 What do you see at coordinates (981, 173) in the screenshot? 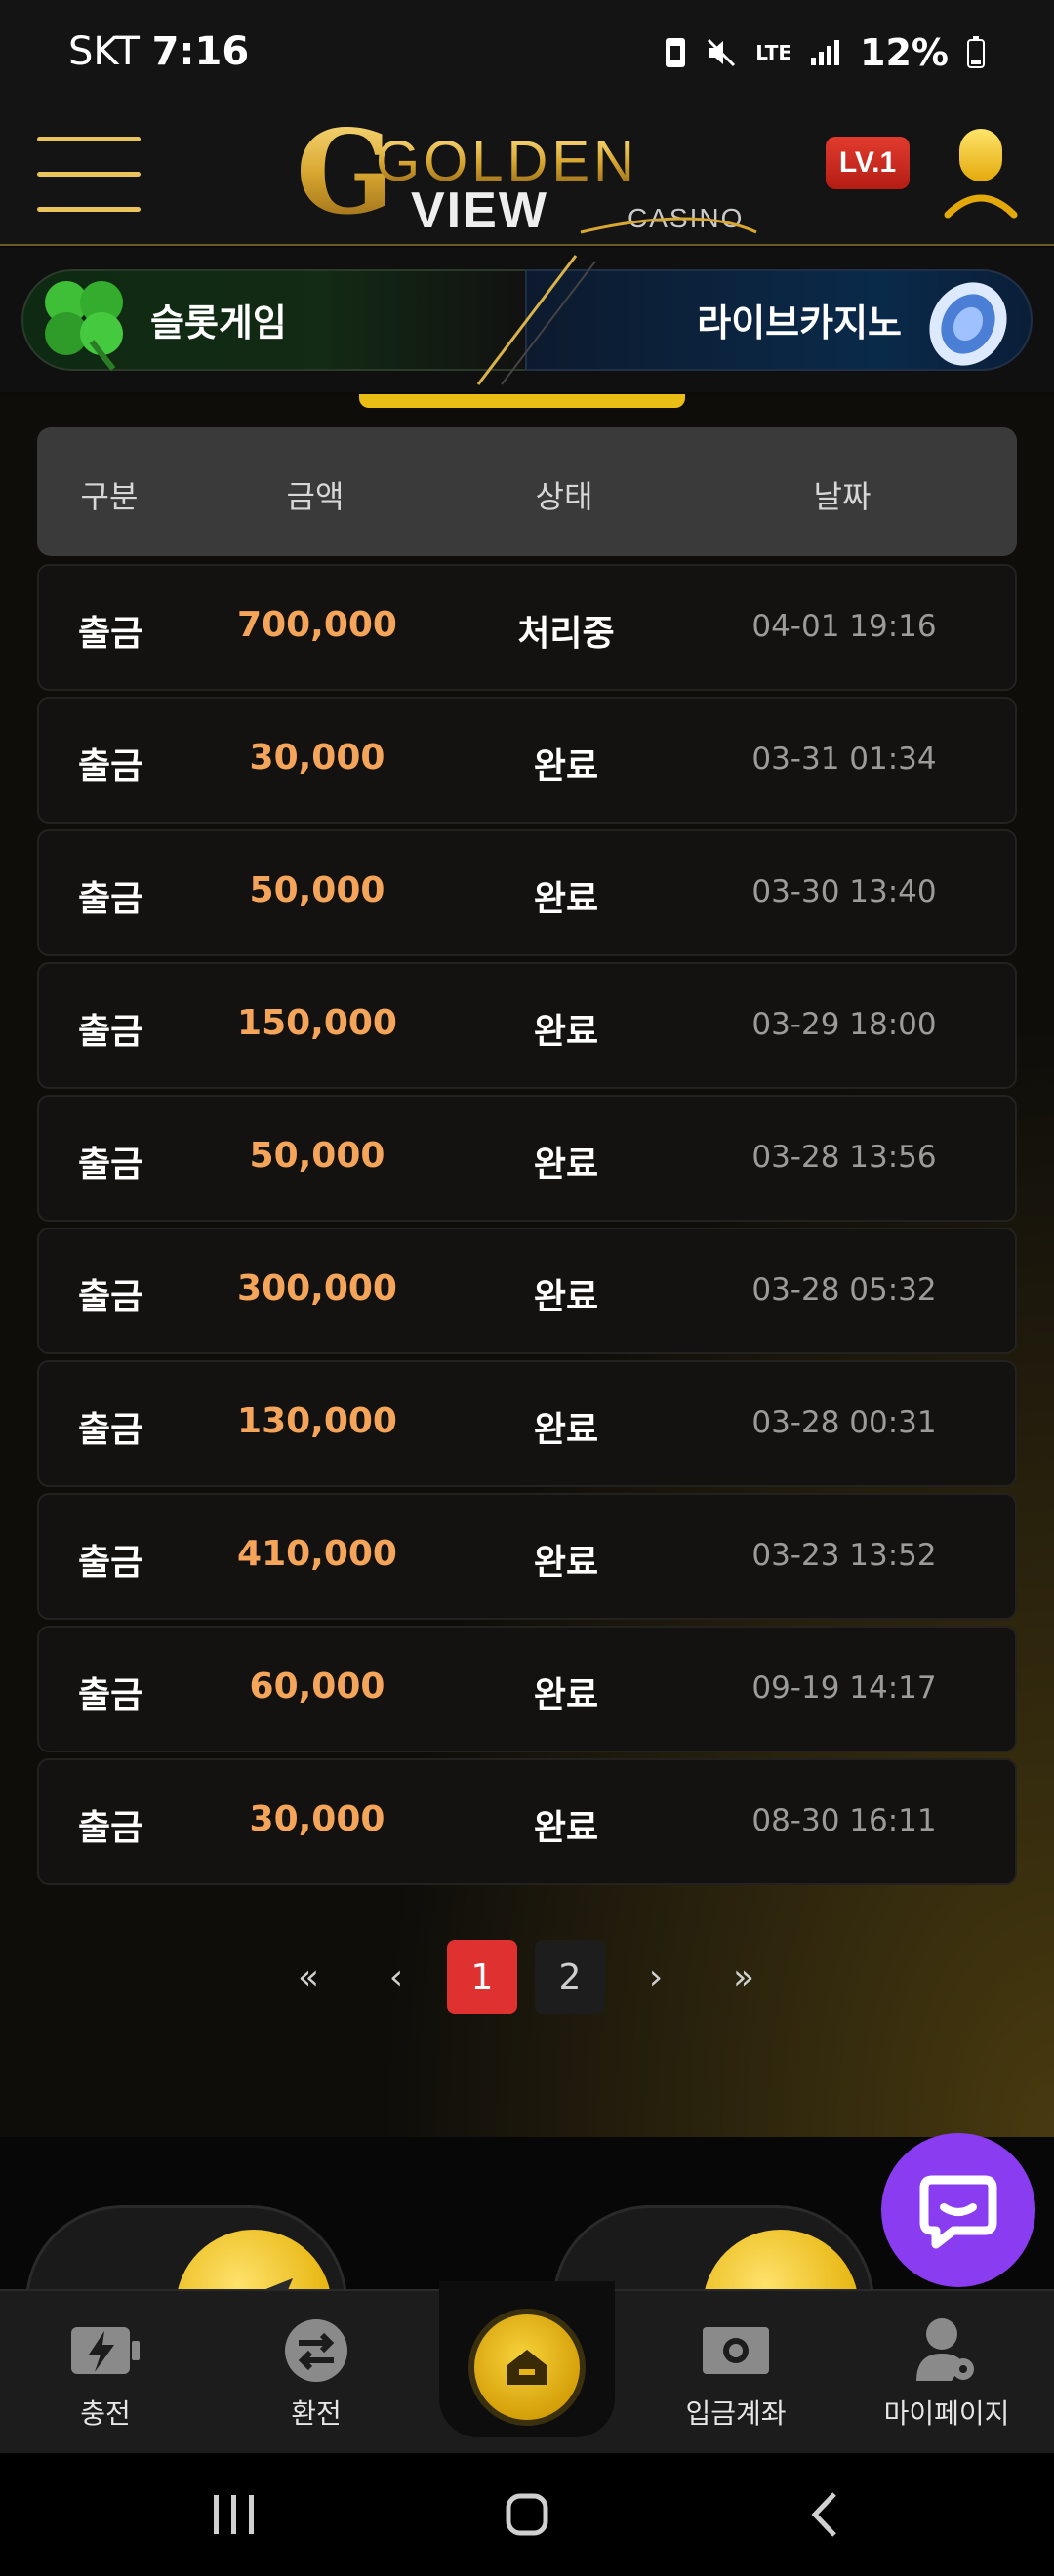
I see `user-icon` at bounding box center [981, 173].